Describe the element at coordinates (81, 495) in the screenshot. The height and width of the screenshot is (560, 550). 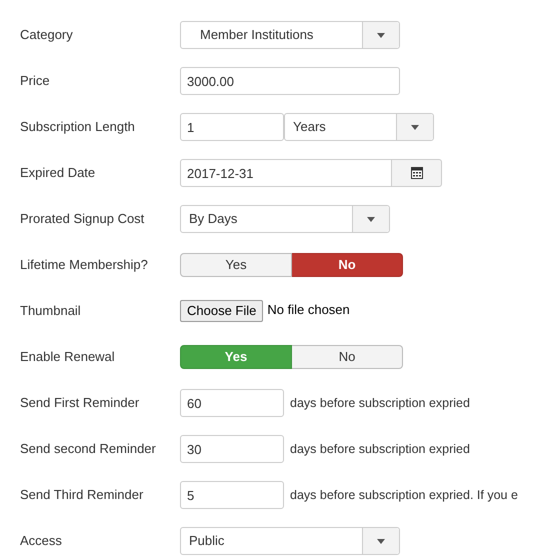
I see `field-label: Send Third Reminder` at that location.